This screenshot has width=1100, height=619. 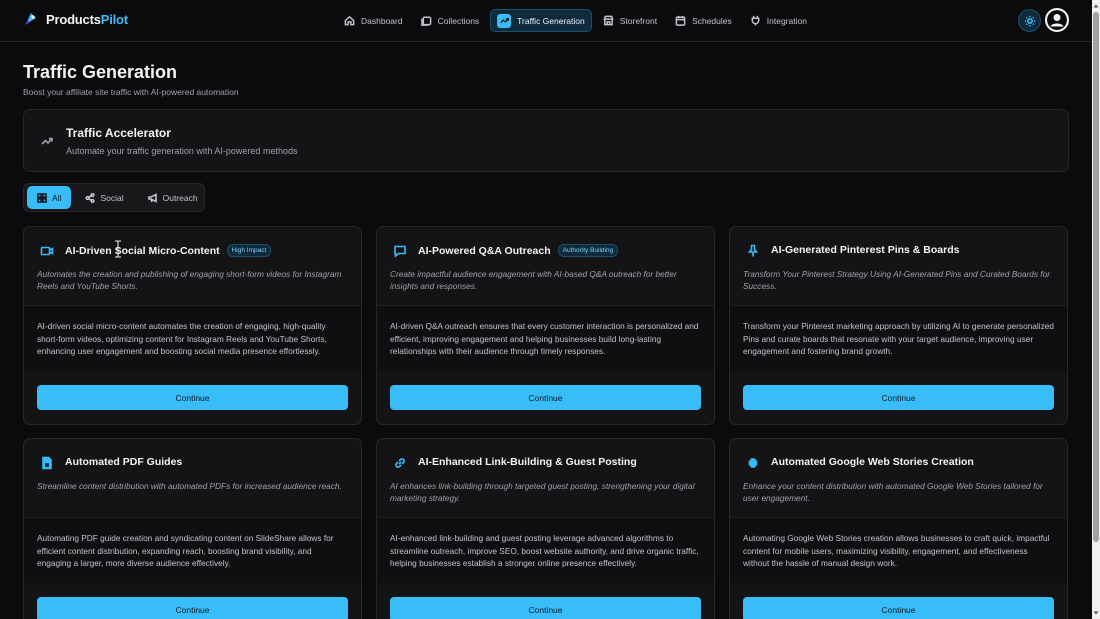 What do you see at coordinates (152, 197) in the screenshot?
I see `megaphone-icon` at bounding box center [152, 197].